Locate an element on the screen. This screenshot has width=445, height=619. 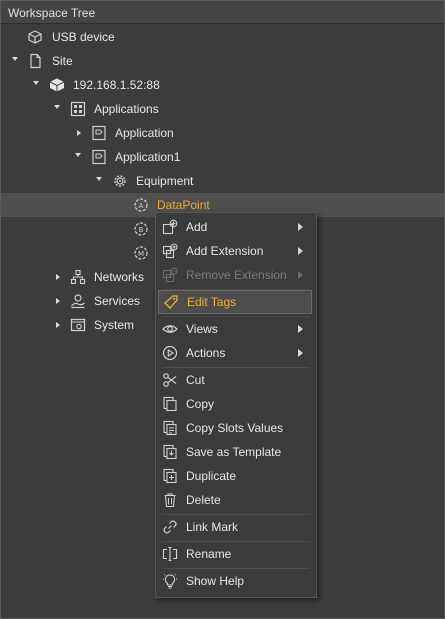
menu-label-views: Views is located at coordinates (202, 329).